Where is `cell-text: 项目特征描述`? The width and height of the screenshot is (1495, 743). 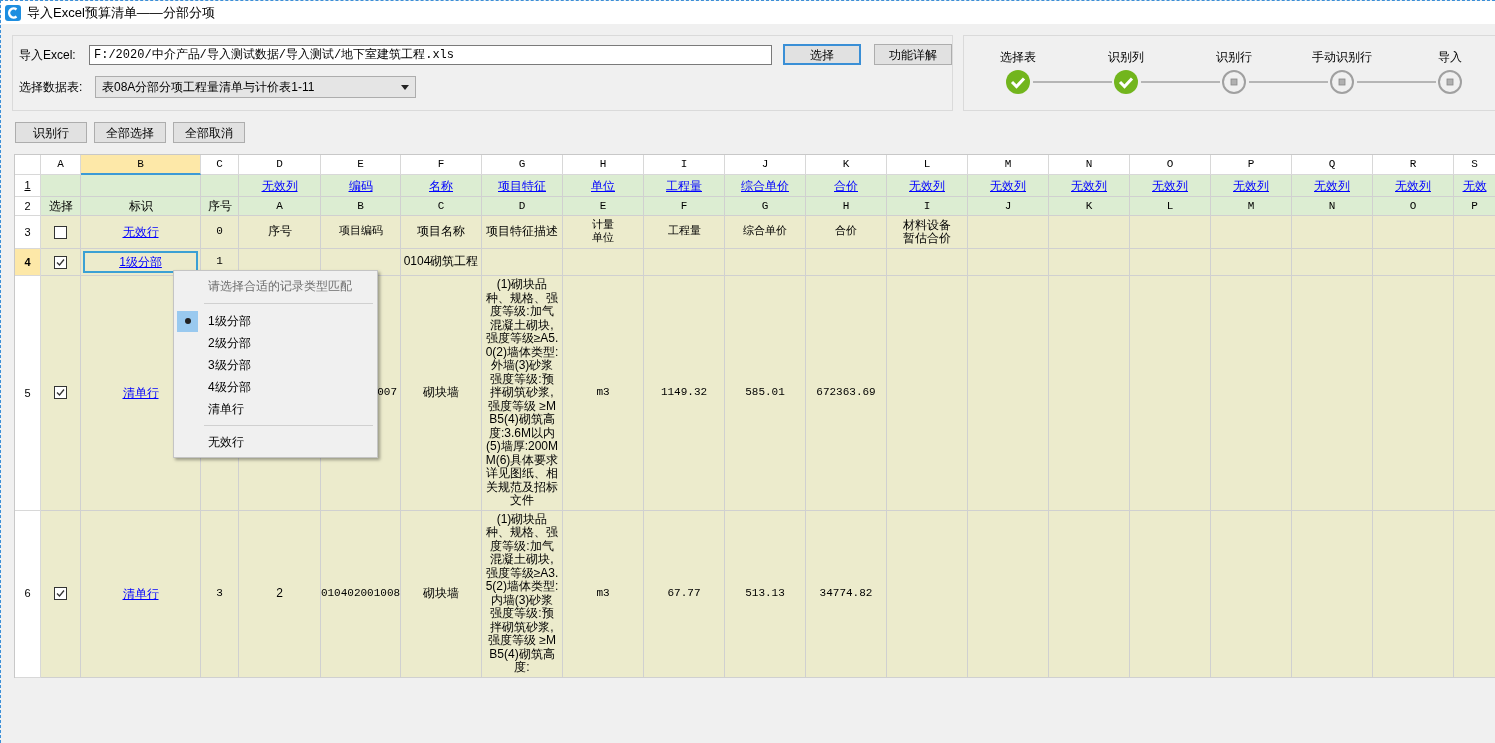
cell-text: 项目特征描述 is located at coordinates (522, 232).